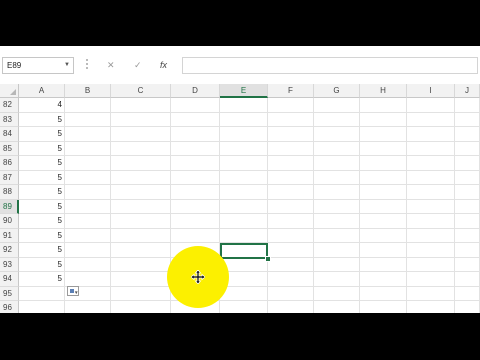 This screenshot has height=360, width=480. Describe the element at coordinates (383, 91) in the screenshot. I see `column-header-h: H` at that location.